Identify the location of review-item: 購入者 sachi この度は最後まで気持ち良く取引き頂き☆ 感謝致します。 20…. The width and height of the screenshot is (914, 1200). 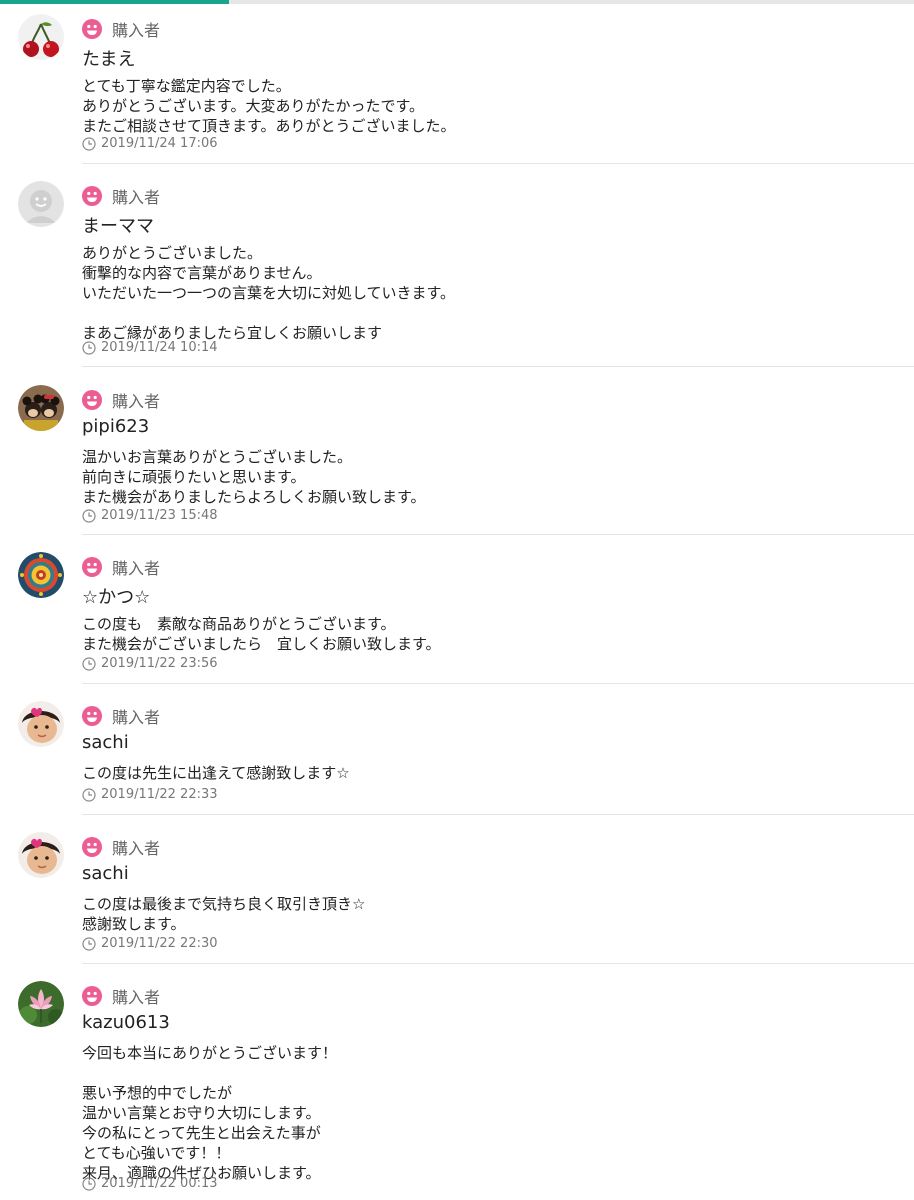
(457, 891).